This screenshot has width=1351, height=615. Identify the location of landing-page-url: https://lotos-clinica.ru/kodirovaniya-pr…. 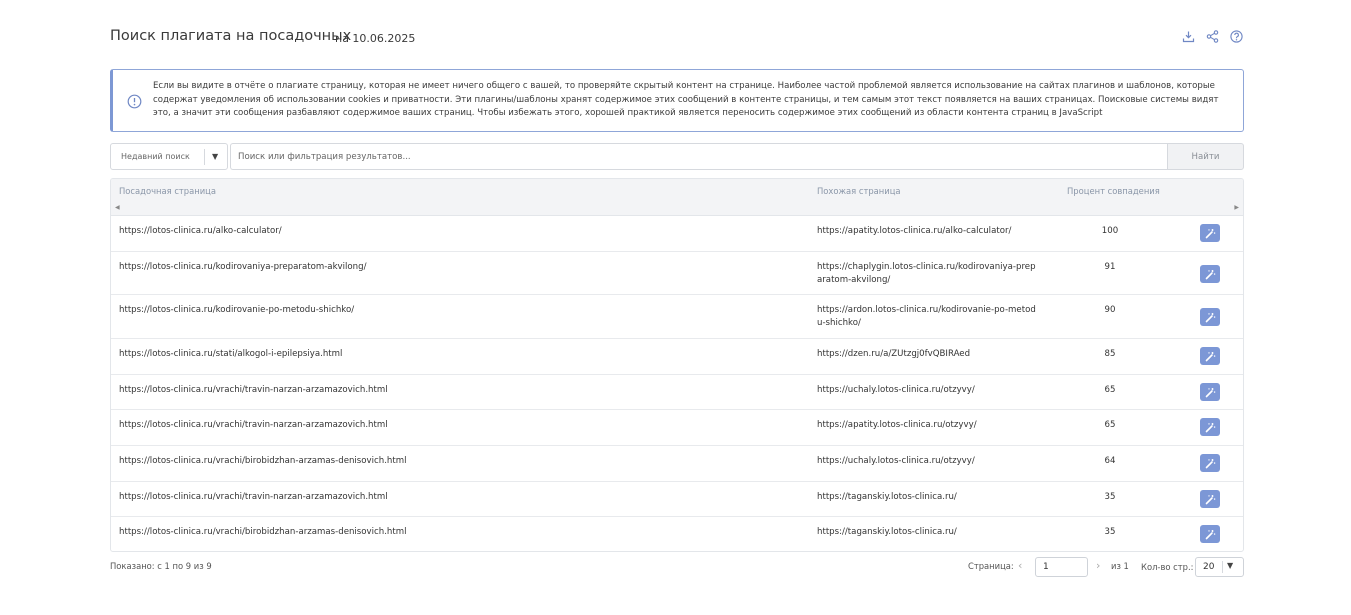
(242, 267).